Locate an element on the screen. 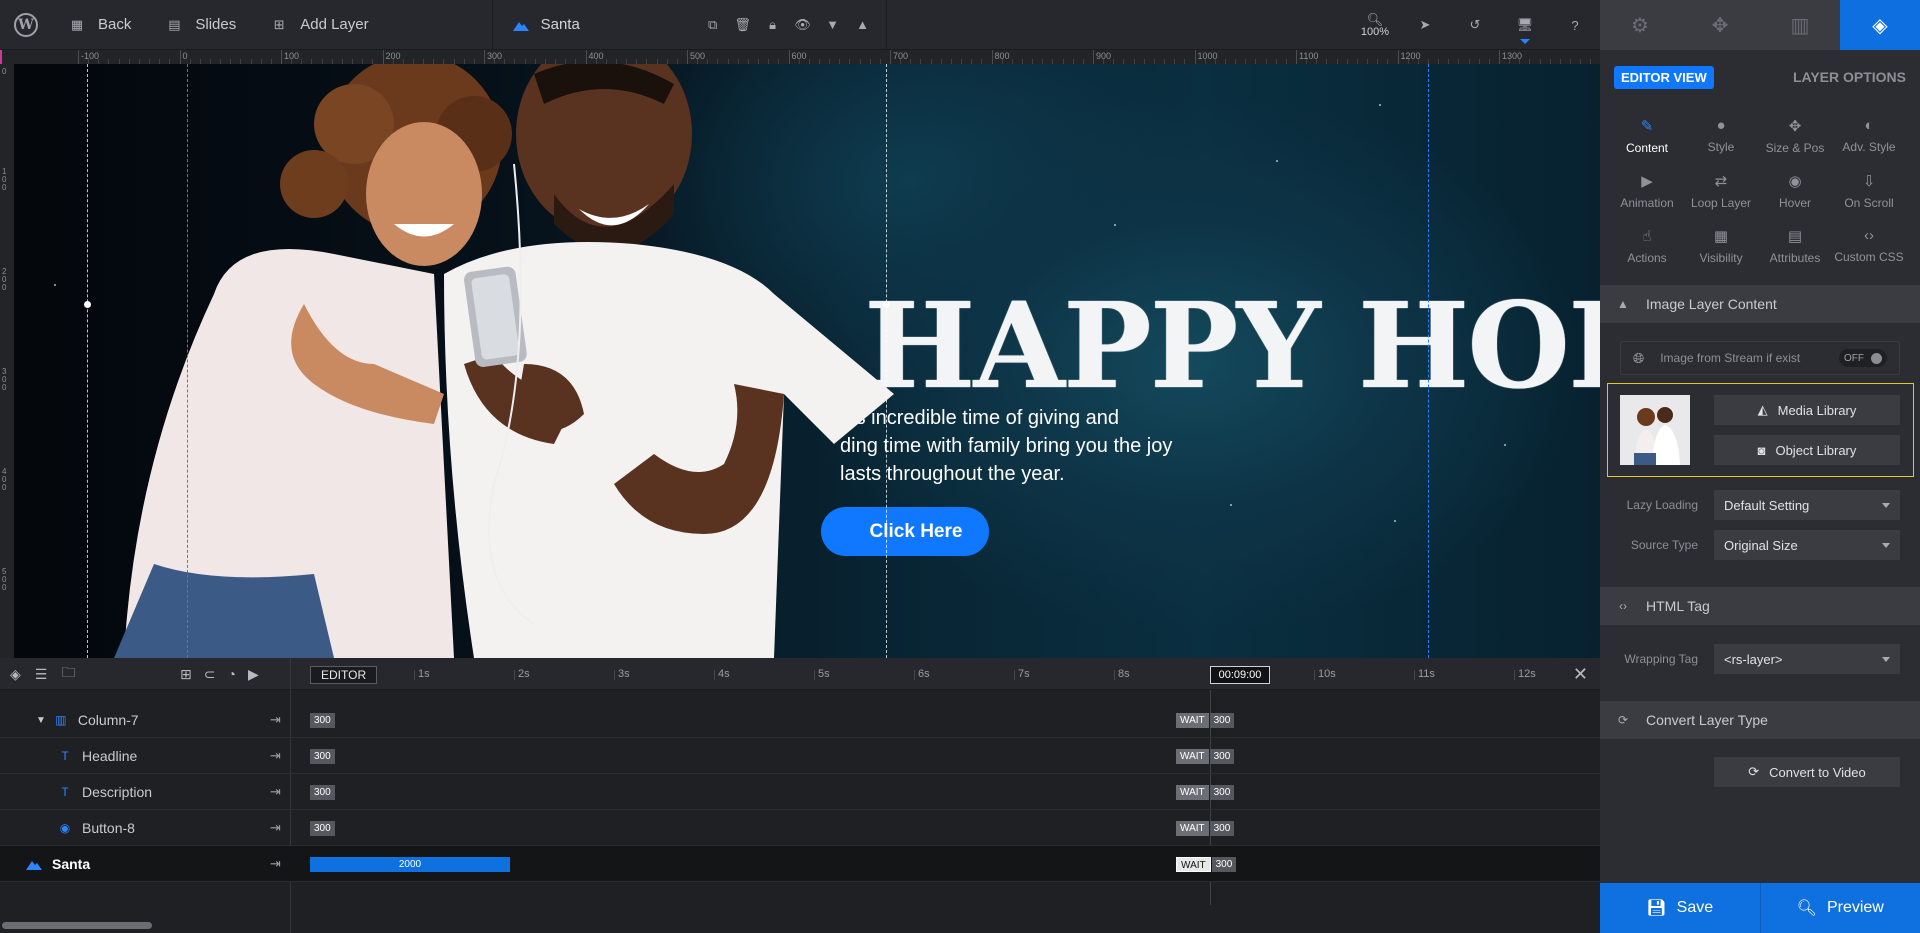  list-icon: ☰ is located at coordinates (41, 674).